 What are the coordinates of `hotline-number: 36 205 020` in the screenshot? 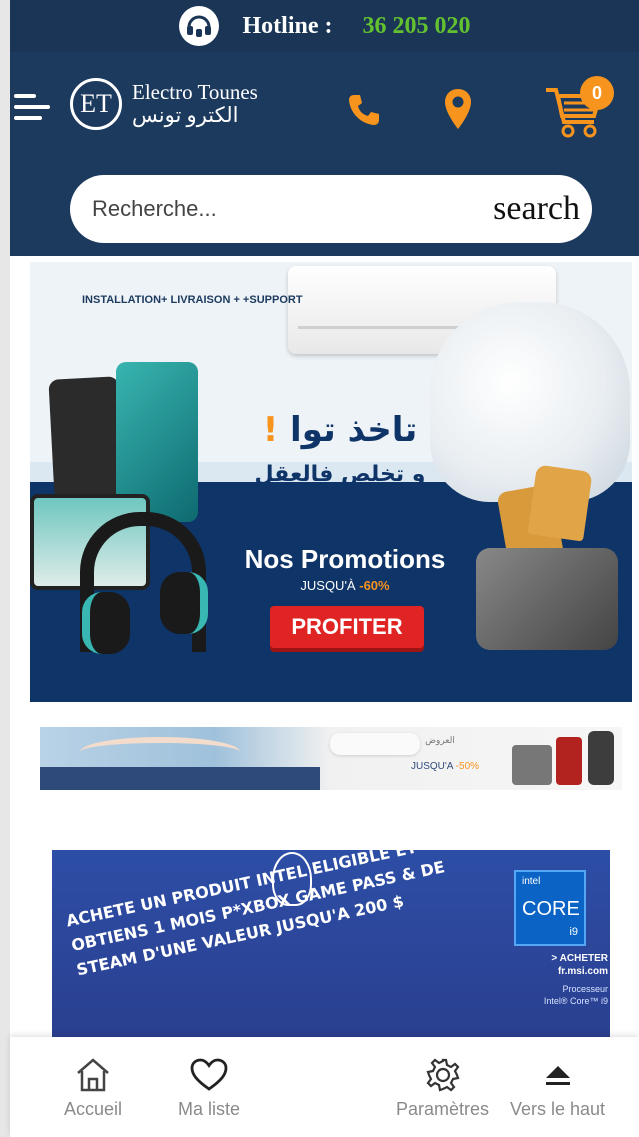 It's located at (417, 26).